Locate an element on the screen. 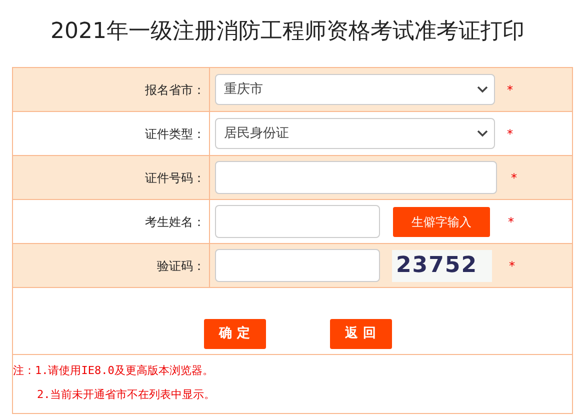 The height and width of the screenshot is (417, 575). rare-character-button: 生僻字输入 is located at coordinates (441, 221).